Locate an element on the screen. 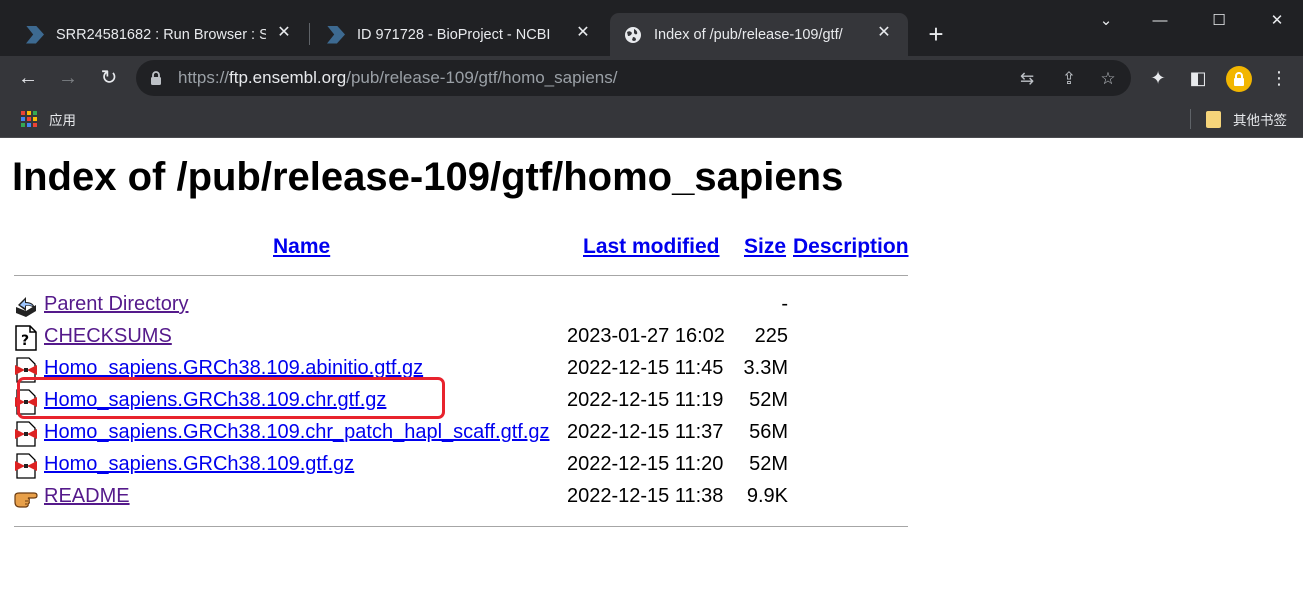 This screenshot has width=1303, height=594. new-tab-button: + is located at coordinates (936, 35).